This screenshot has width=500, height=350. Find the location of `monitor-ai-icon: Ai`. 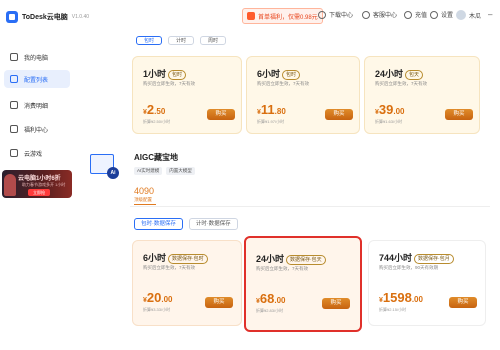

monitor-ai-icon: Ai is located at coordinates (104, 166).